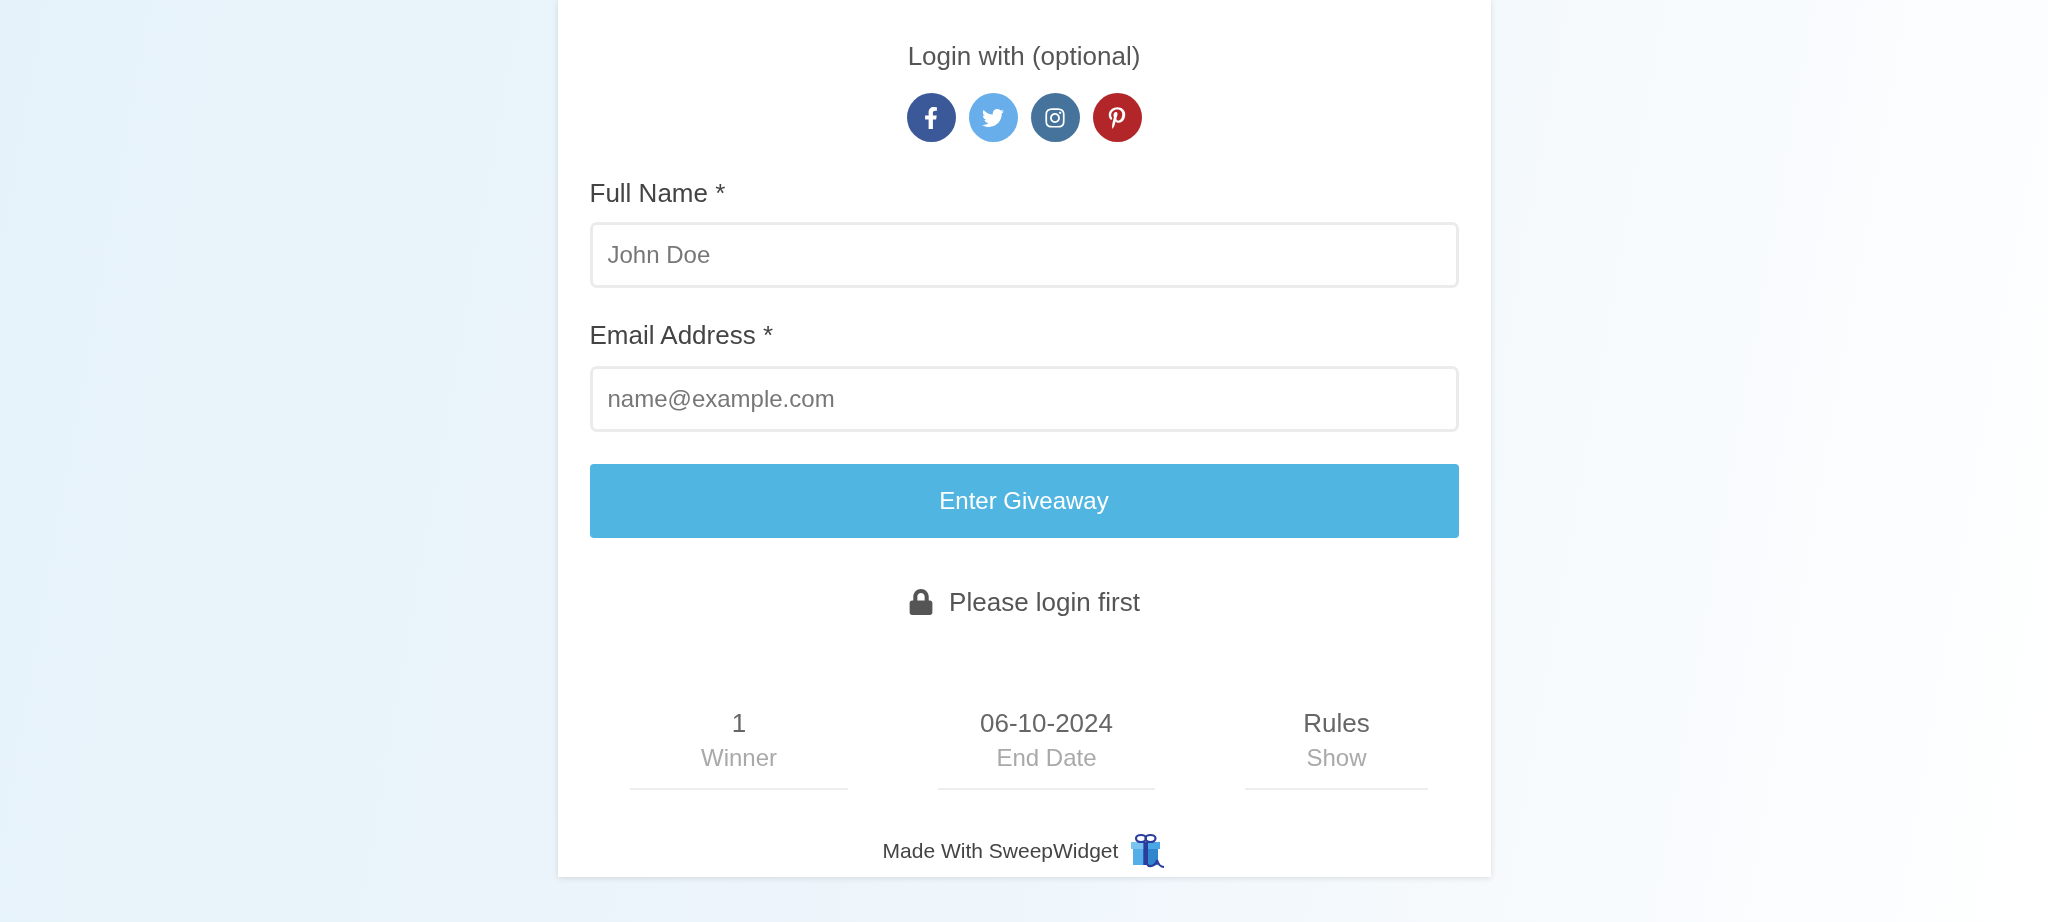  What do you see at coordinates (739, 758) in the screenshot?
I see `stat-label: Winner` at bounding box center [739, 758].